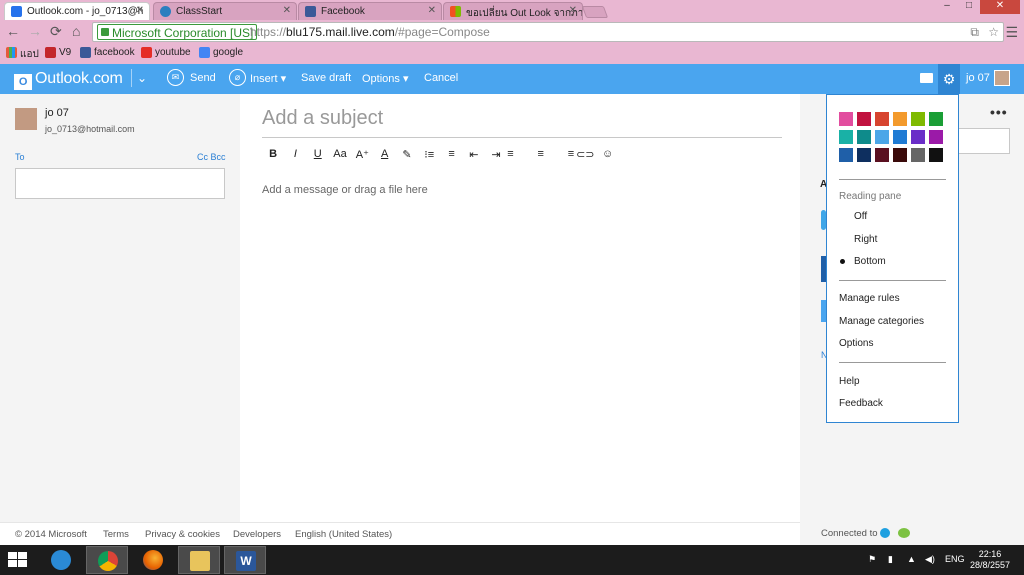 The width and height of the screenshot is (1024, 575). I want to click on bookmark-v9: V9, so click(58, 52).